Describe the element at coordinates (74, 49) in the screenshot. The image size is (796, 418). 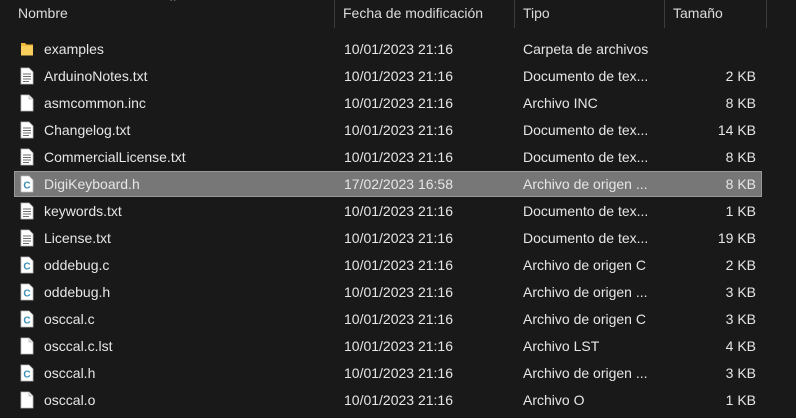
I see `file-name: examples` at that location.